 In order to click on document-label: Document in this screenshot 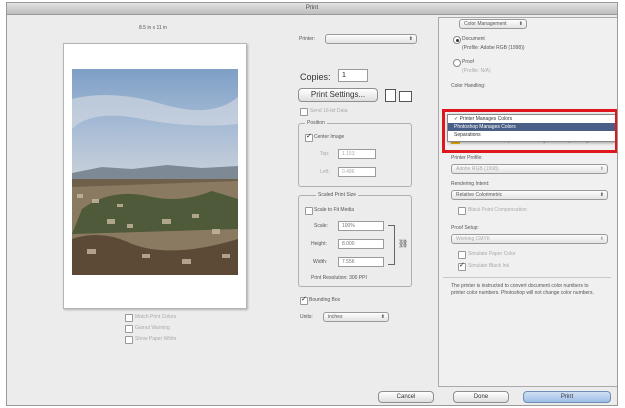, I will do `click(473, 39)`.